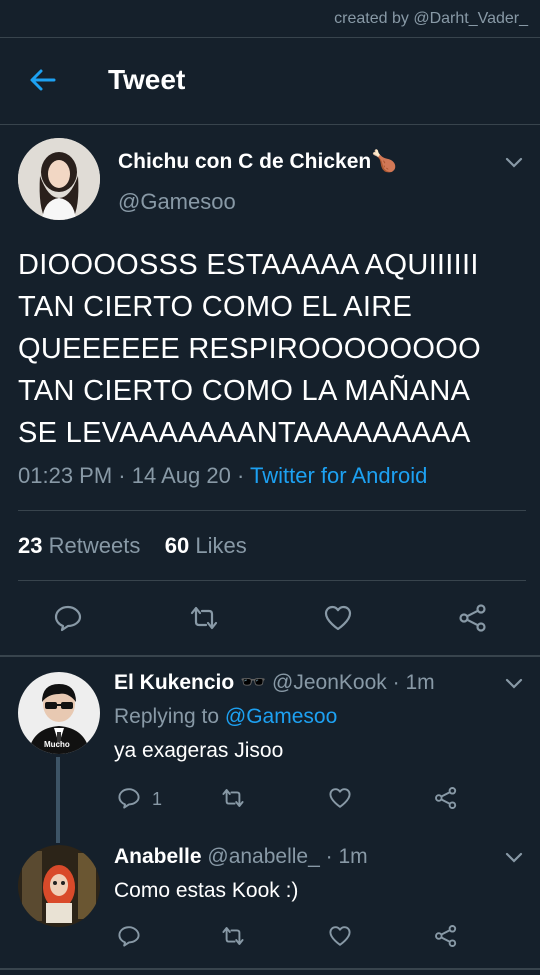 This screenshot has height=975, width=540. Describe the element at coordinates (147, 79) in the screenshot. I see `page-title: Tweet` at that location.